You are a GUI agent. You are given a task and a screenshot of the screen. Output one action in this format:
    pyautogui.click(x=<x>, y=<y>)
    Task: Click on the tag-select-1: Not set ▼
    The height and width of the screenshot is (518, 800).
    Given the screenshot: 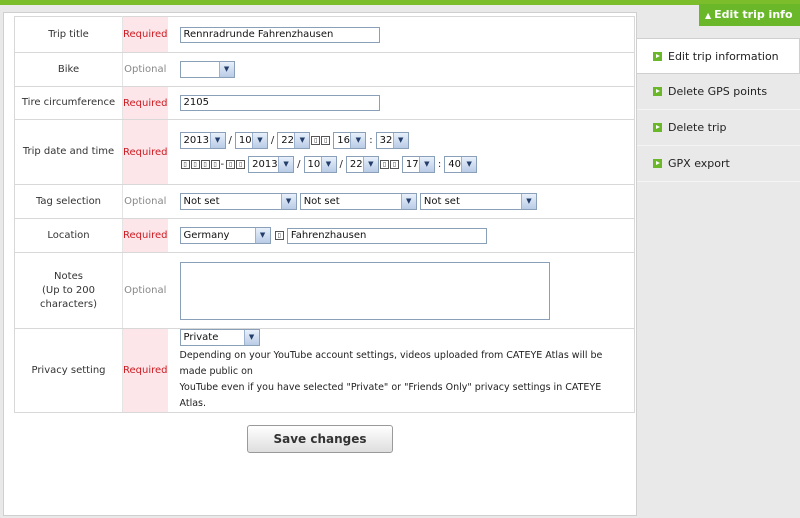 What is the action you would take?
    pyautogui.click(x=238, y=201)
    